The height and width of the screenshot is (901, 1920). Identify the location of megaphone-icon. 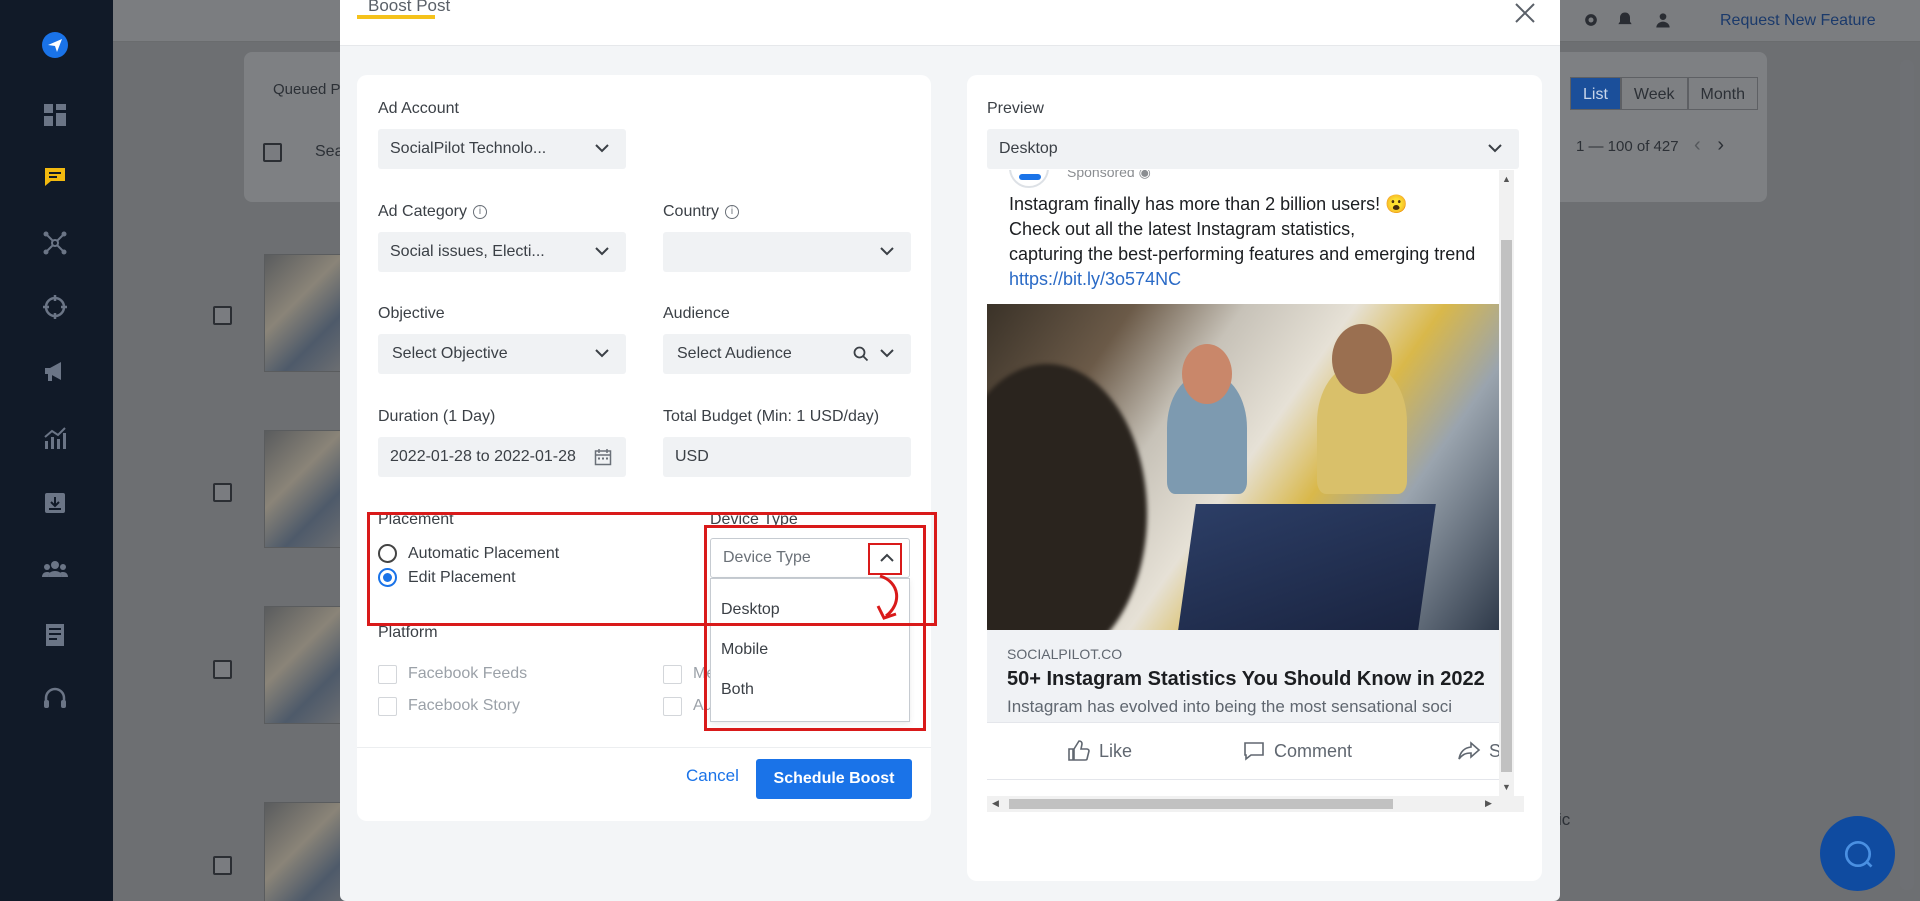
(55, 371).